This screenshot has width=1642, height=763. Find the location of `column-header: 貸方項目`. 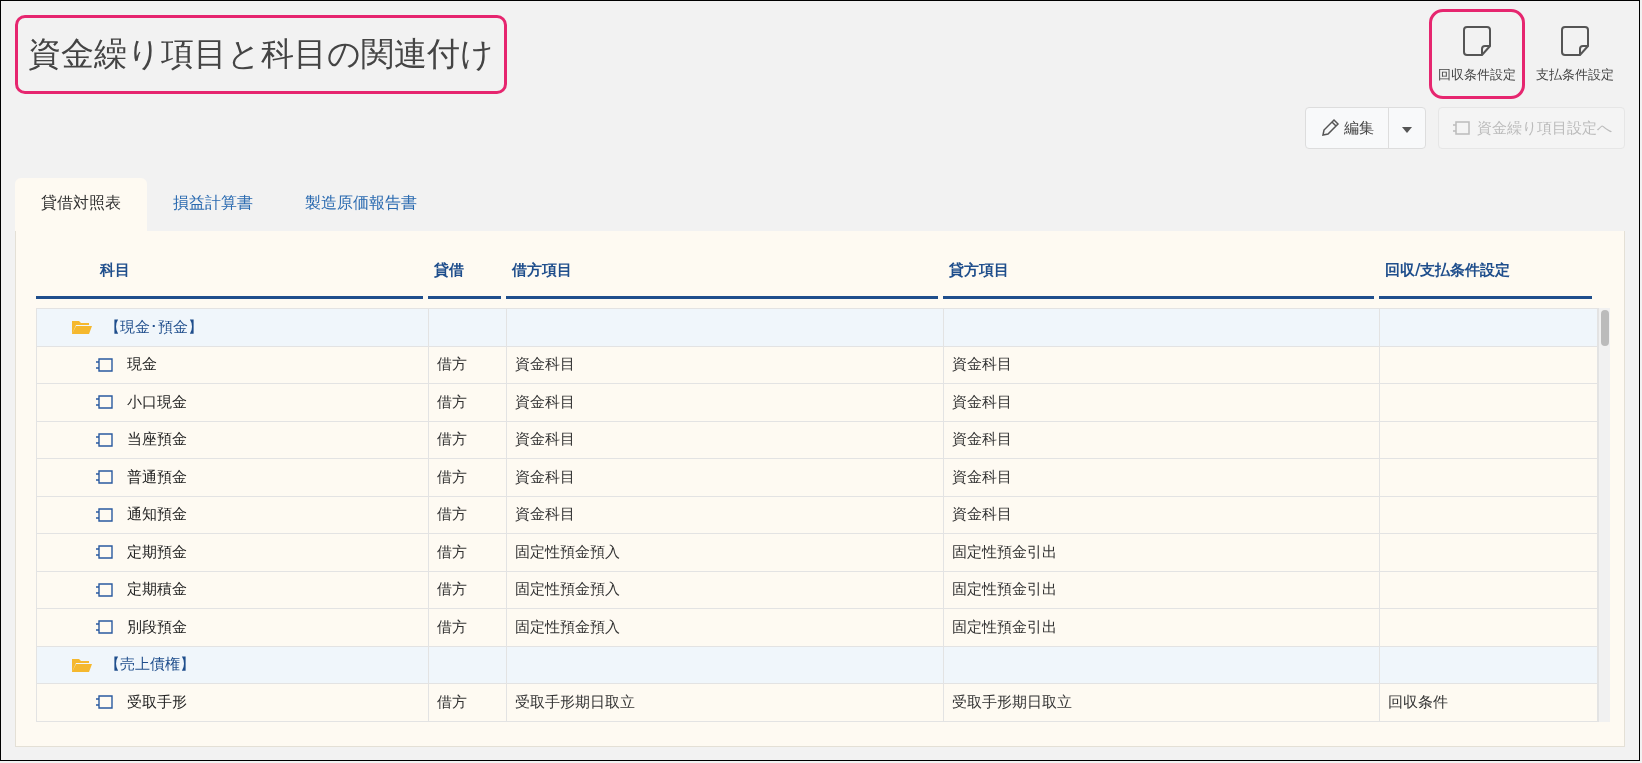

column-header: 貸方項目 is located at coordinates (1158, 275).